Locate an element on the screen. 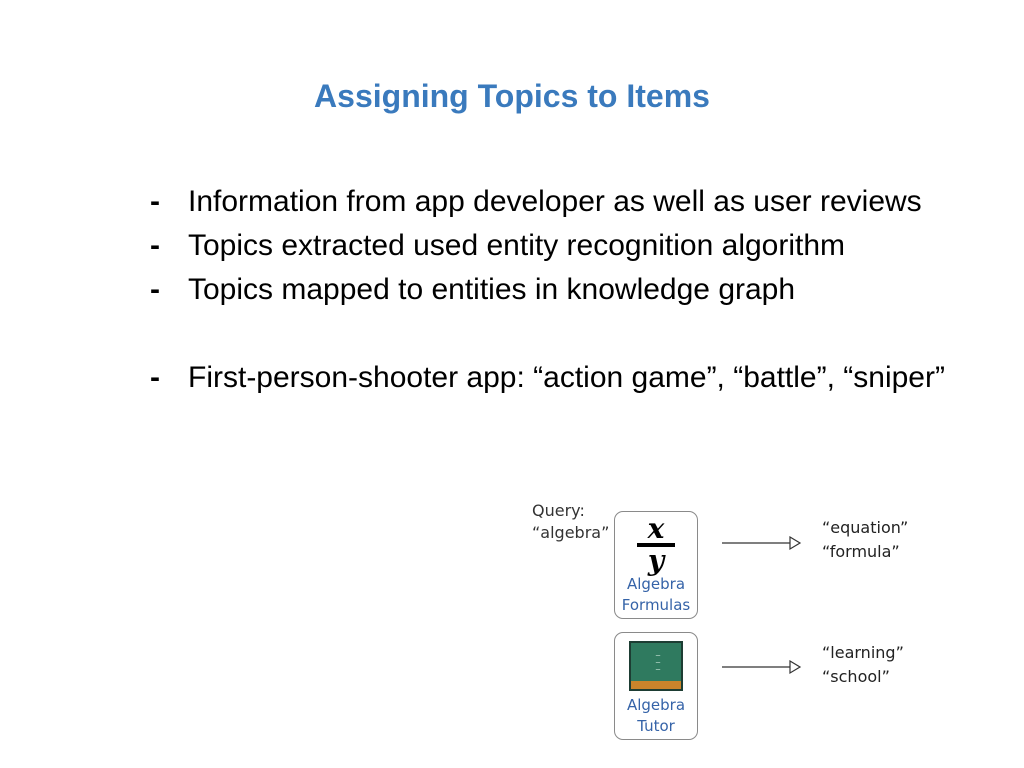 This screenshot has height=768, width=1024. chalkboard-icon: ─ ─ ─ is located at coordinates (656, 666).